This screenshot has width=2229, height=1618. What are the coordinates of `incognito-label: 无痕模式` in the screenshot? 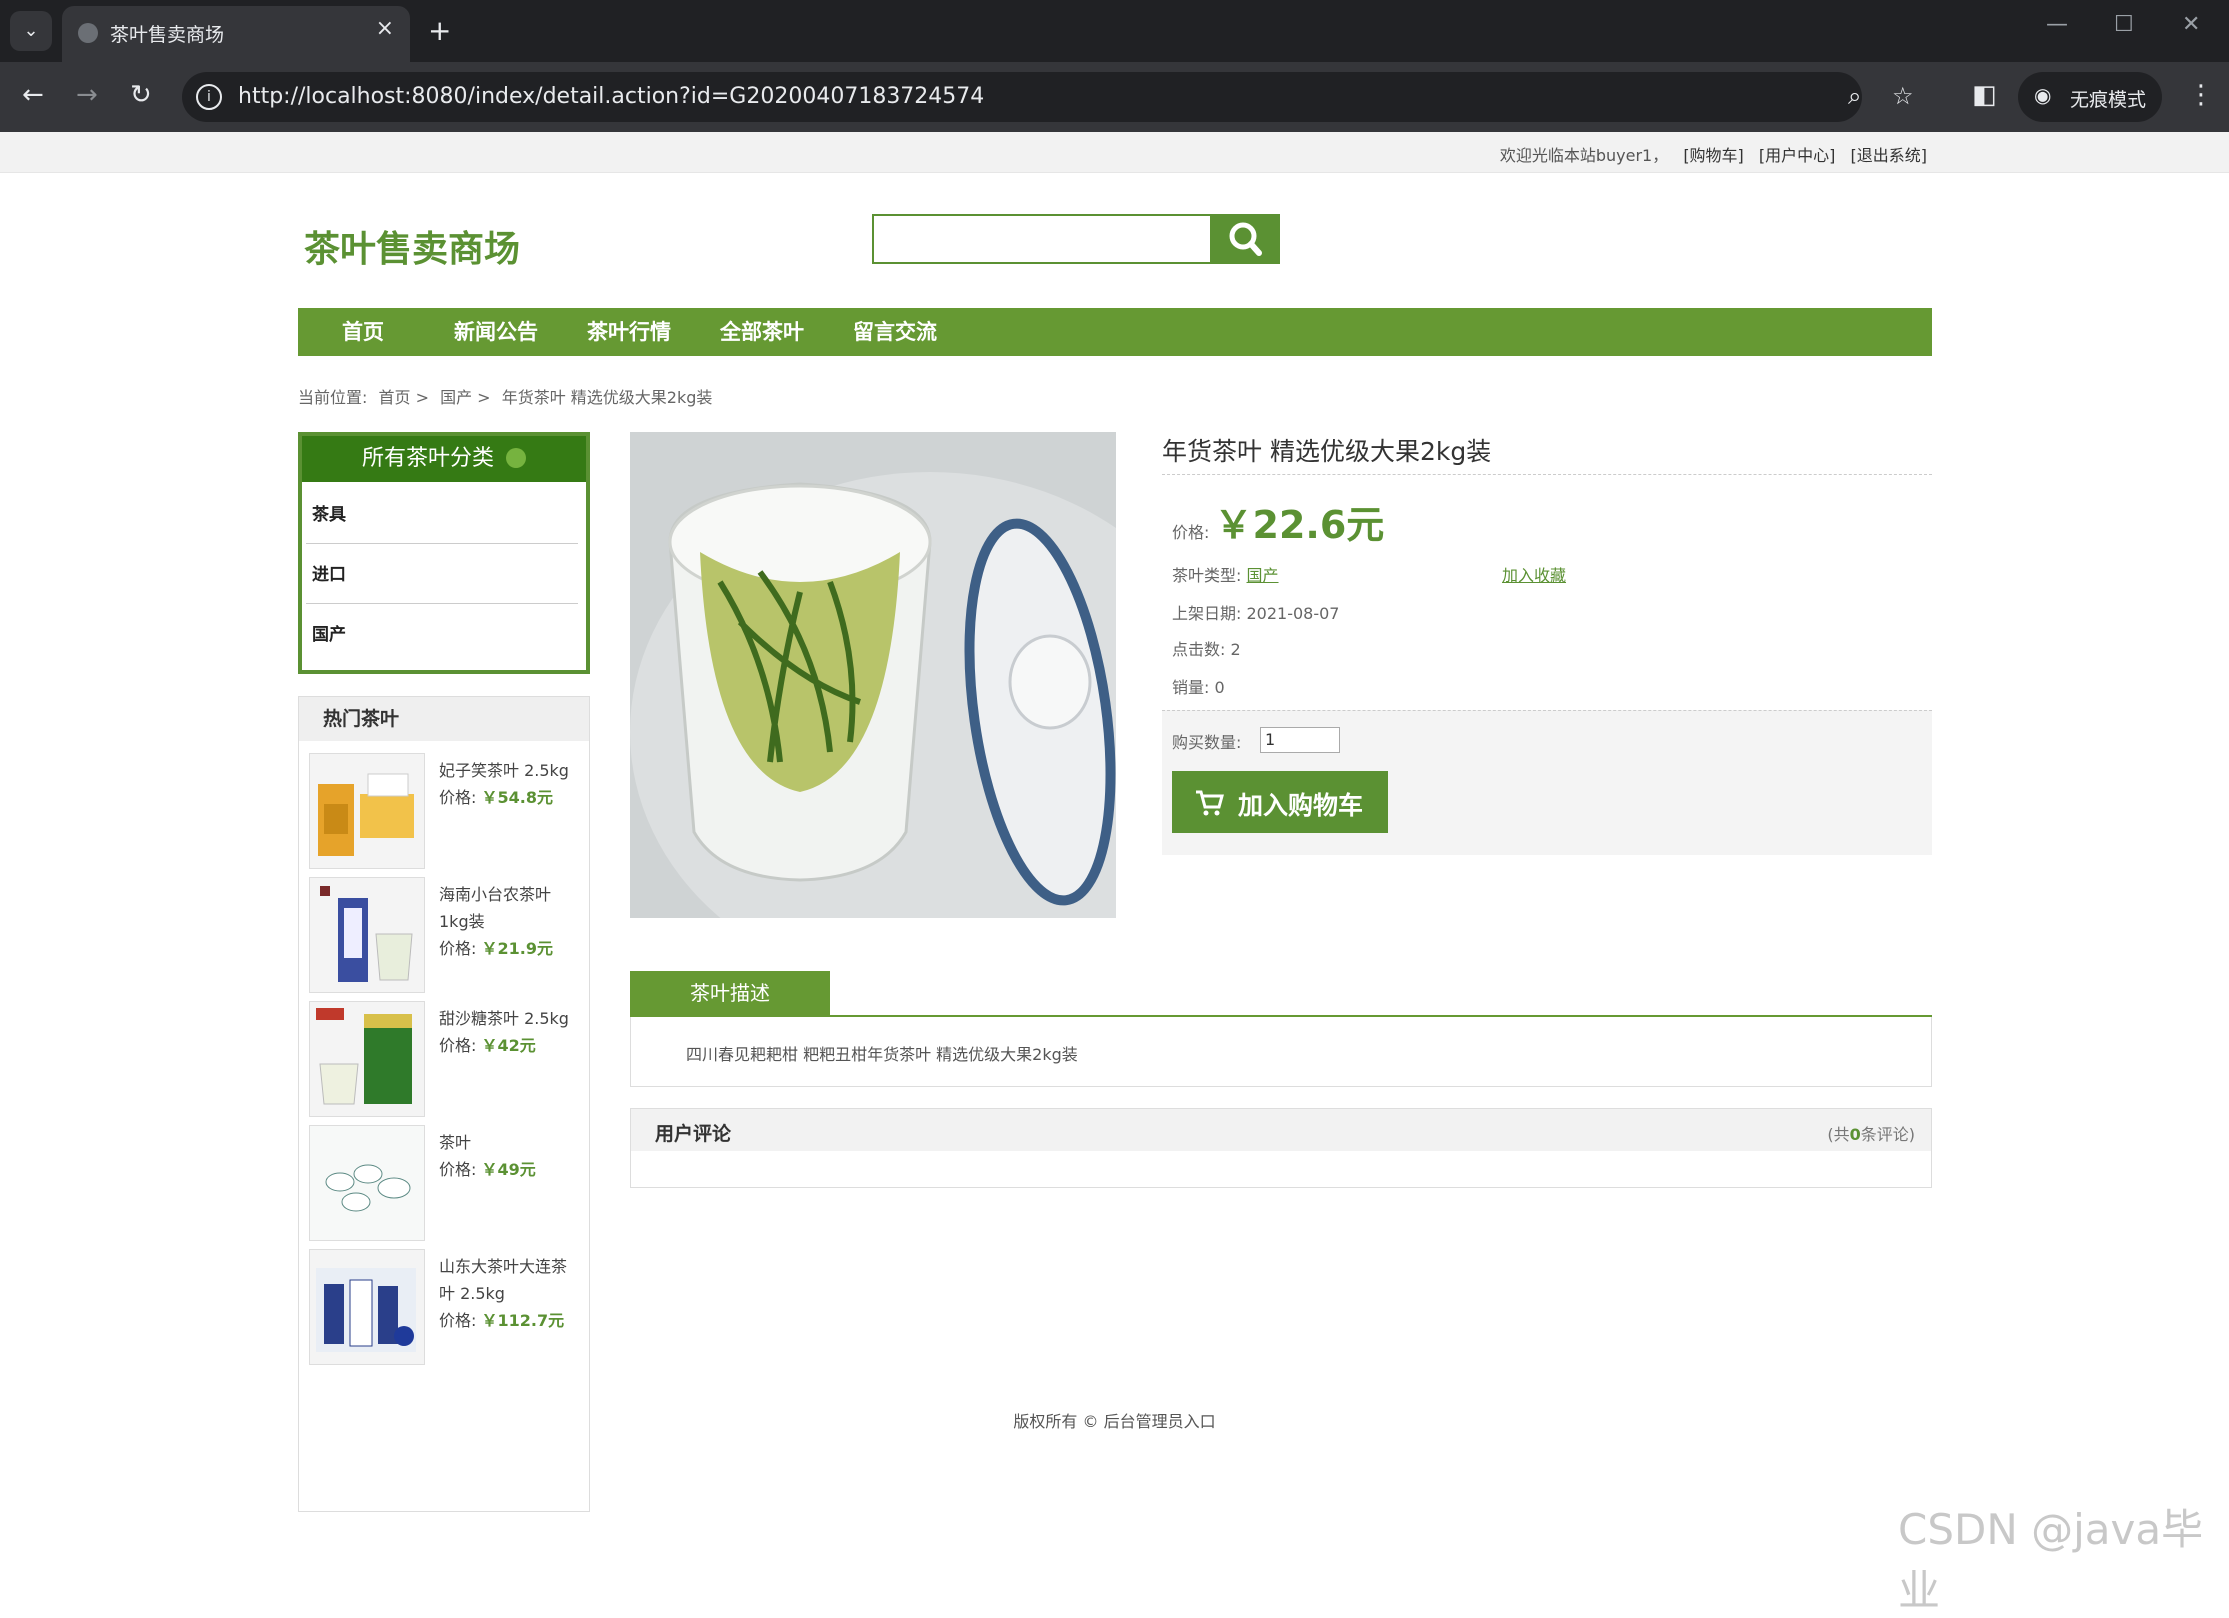 It's located at (2108, 100).